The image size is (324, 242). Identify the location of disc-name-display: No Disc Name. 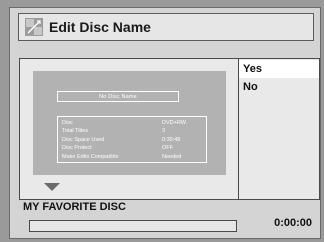
(118, 96).